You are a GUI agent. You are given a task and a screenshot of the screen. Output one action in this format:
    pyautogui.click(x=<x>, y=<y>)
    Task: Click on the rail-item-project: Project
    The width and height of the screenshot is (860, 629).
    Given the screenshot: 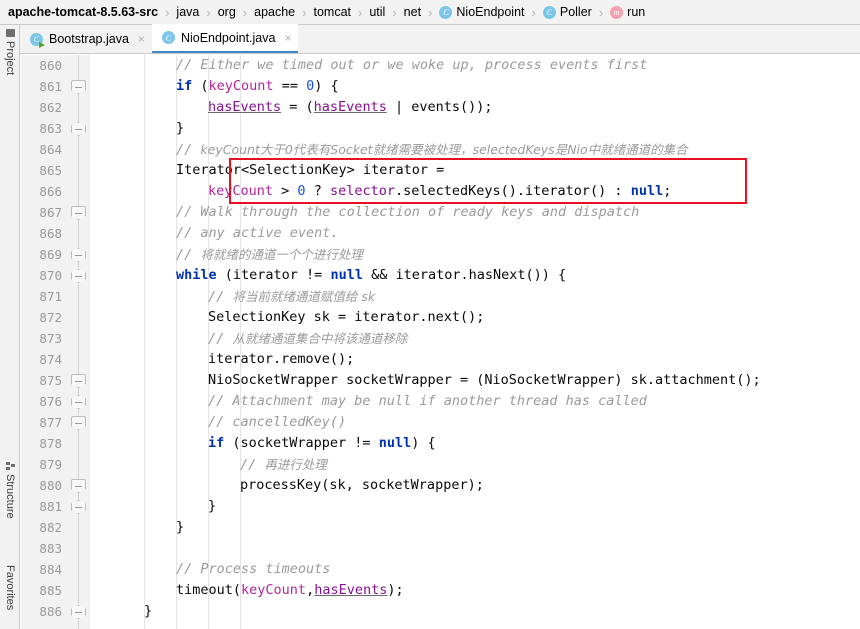 What is the action you would take?
    pyautogui.click(x=10, y=52)
    